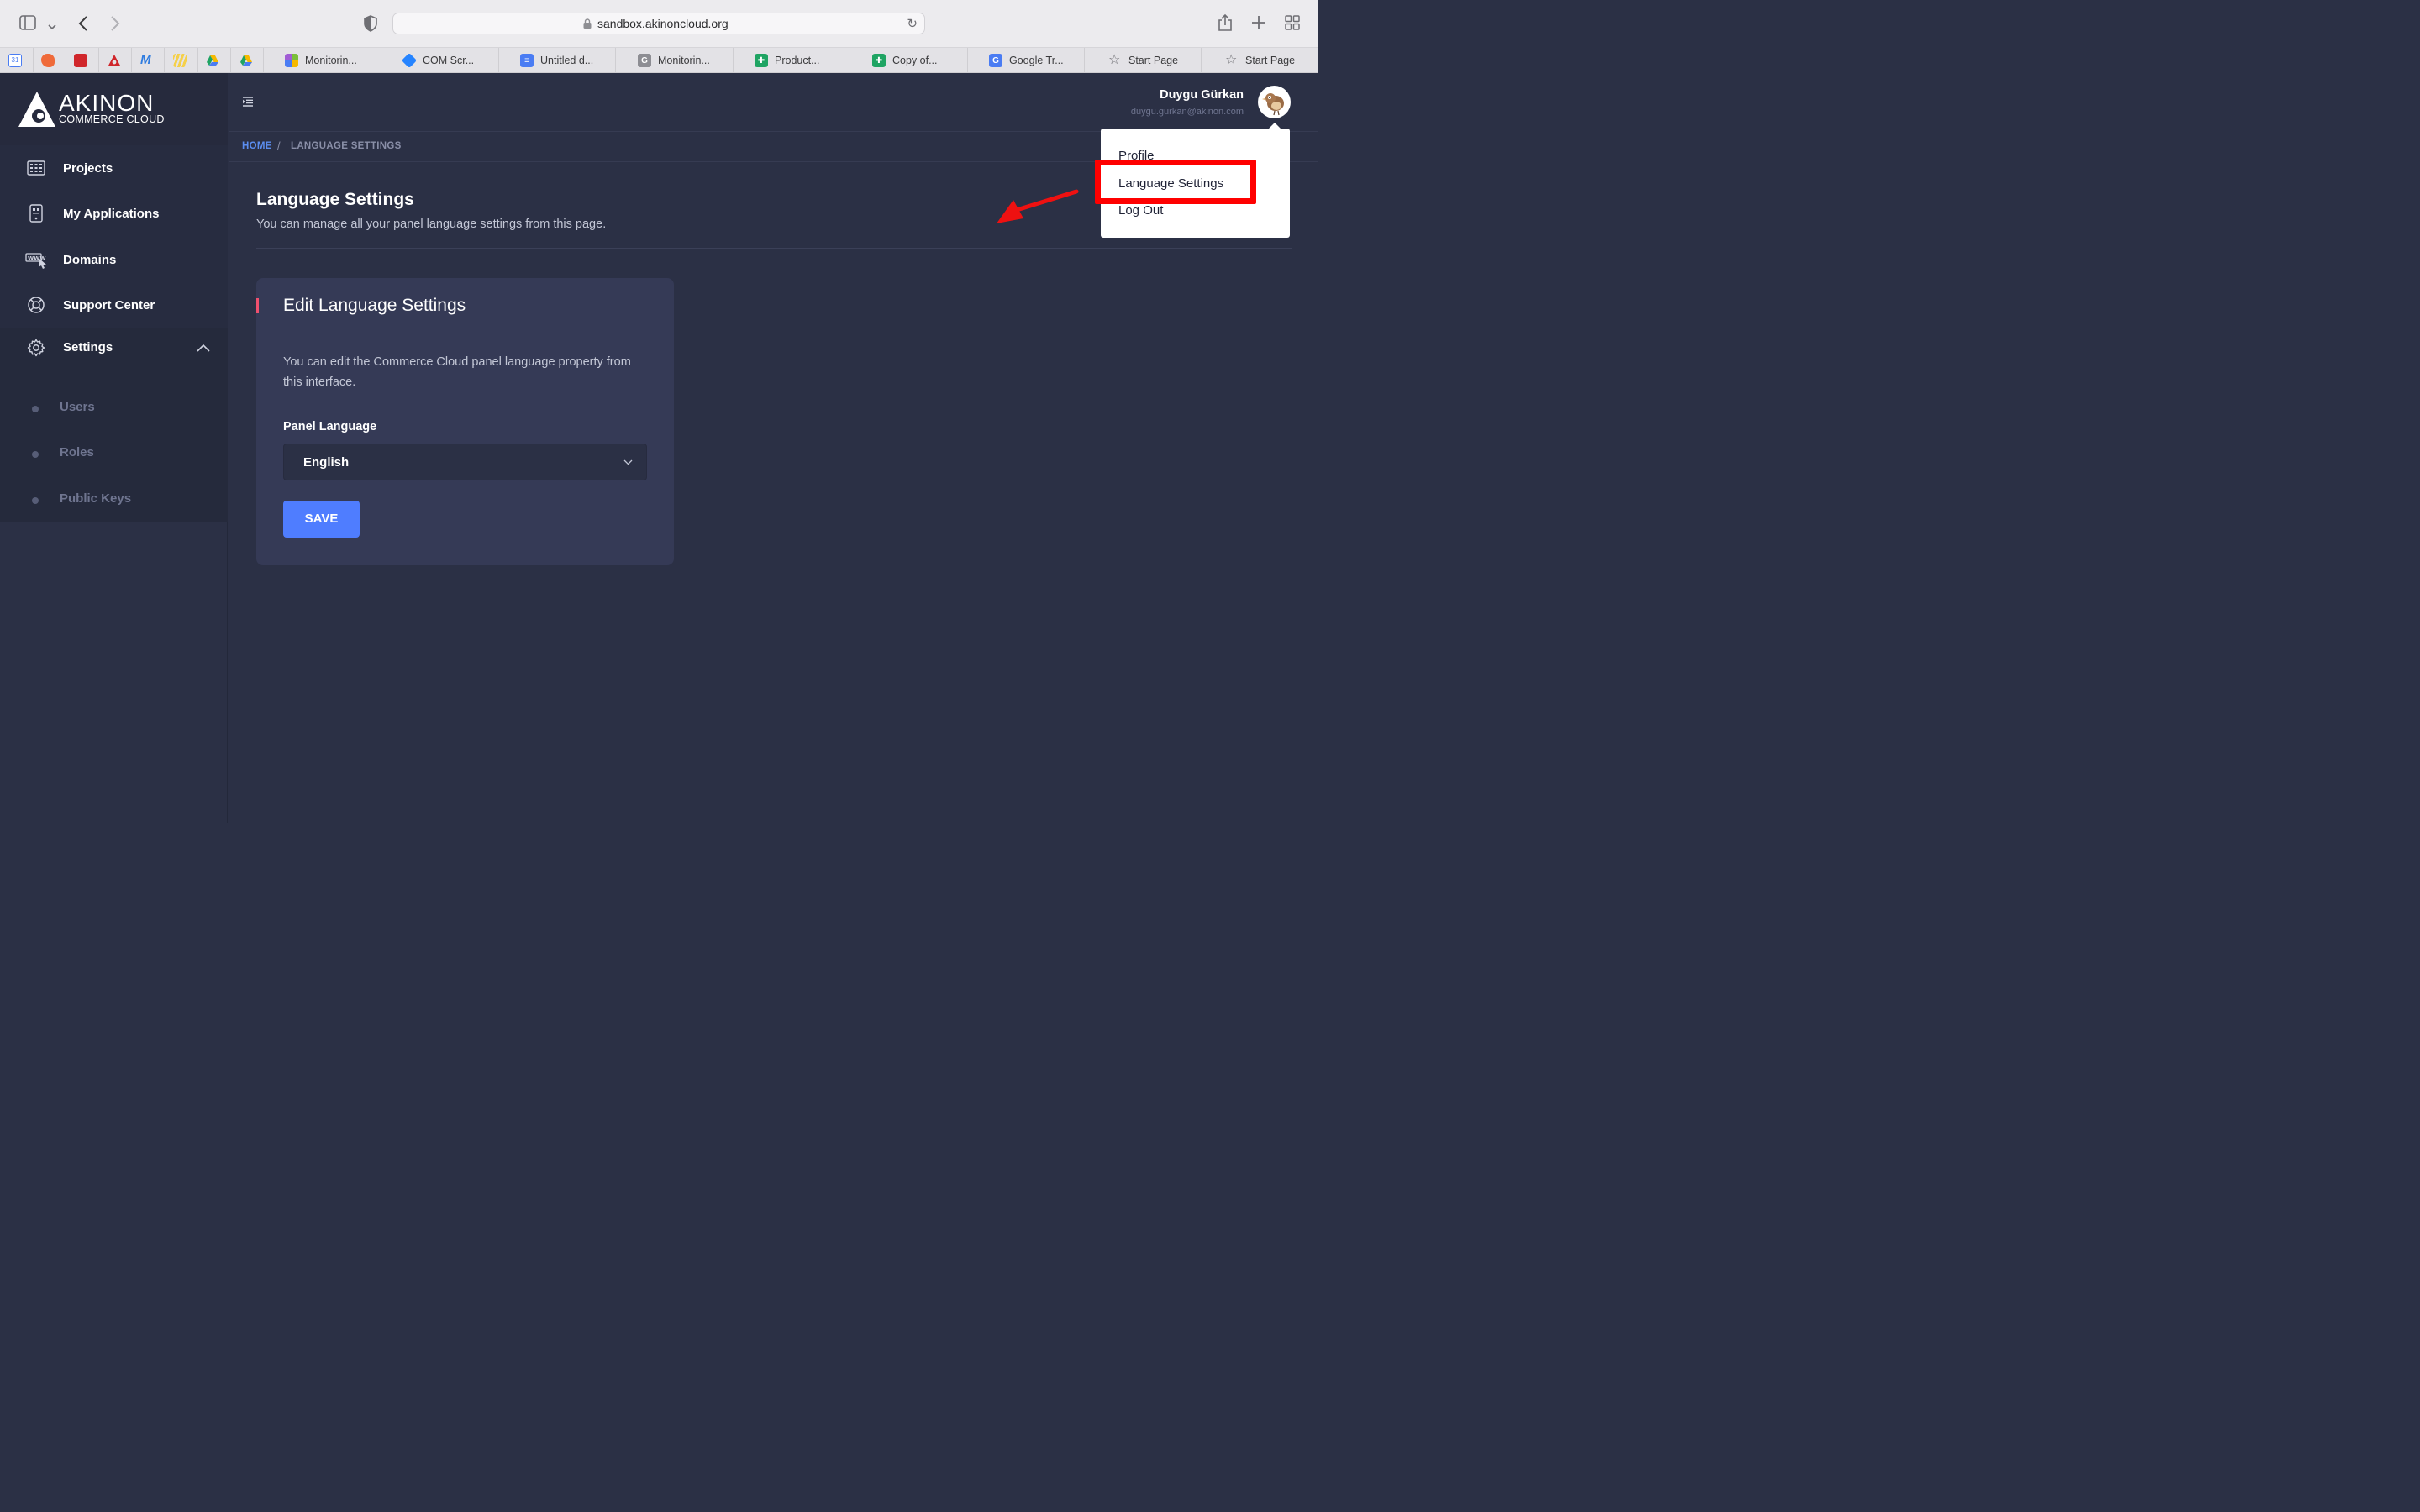 The width and height of the screenshot is (2420, 1512). Describe the element at coordinates (773, 102) in the screenshot. I see `top-header: Duygu Gürkan duygu.gurkan@akinon.com` at that location.